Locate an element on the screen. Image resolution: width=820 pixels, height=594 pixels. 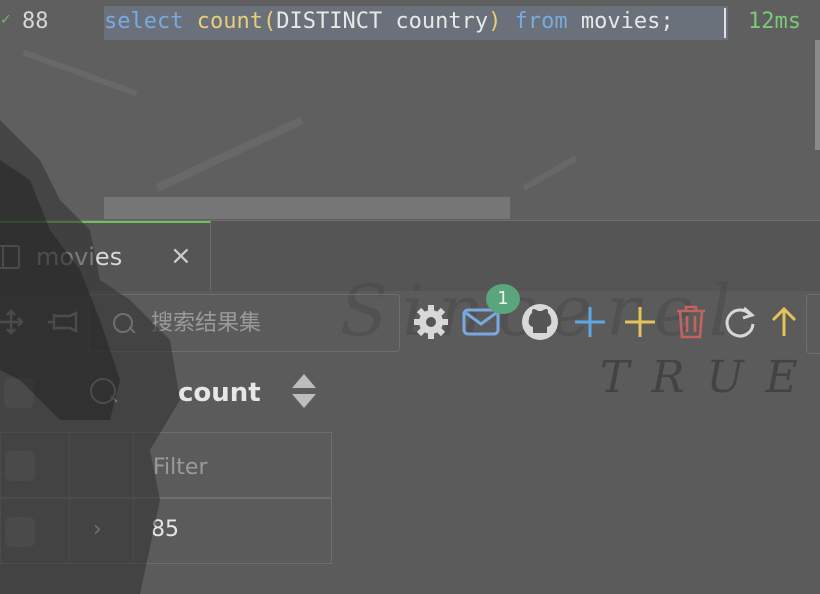
sql-function: count is located at coordinates (229, 21).